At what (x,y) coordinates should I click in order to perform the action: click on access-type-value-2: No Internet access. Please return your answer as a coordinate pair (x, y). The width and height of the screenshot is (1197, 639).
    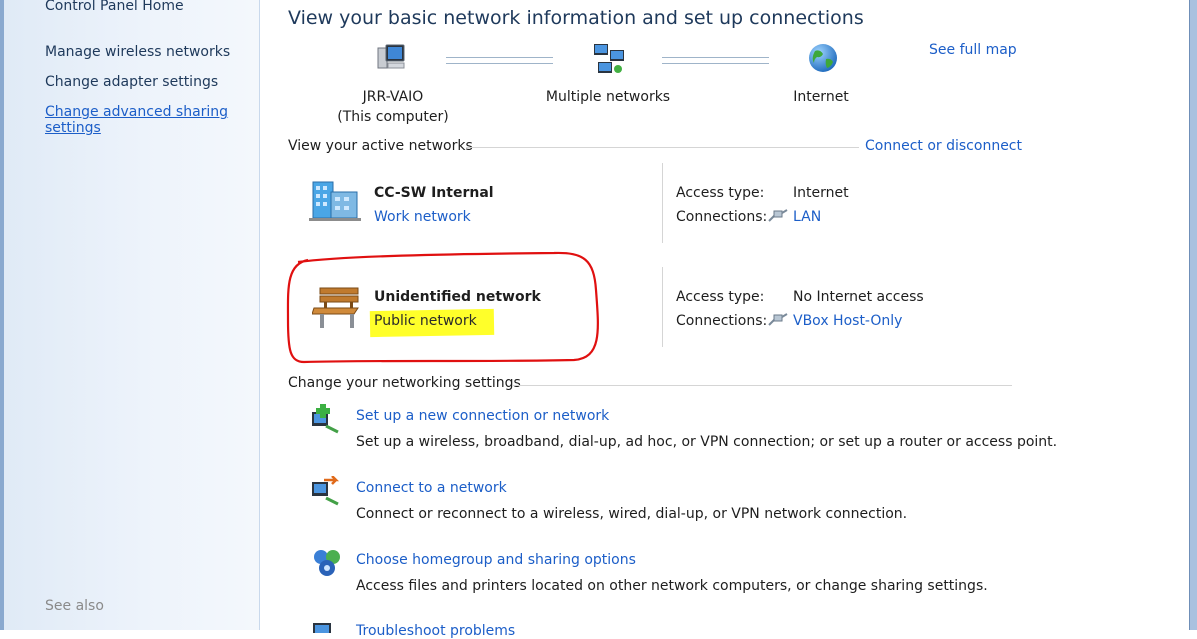
    Looking at the image, I should click on (858, 297).